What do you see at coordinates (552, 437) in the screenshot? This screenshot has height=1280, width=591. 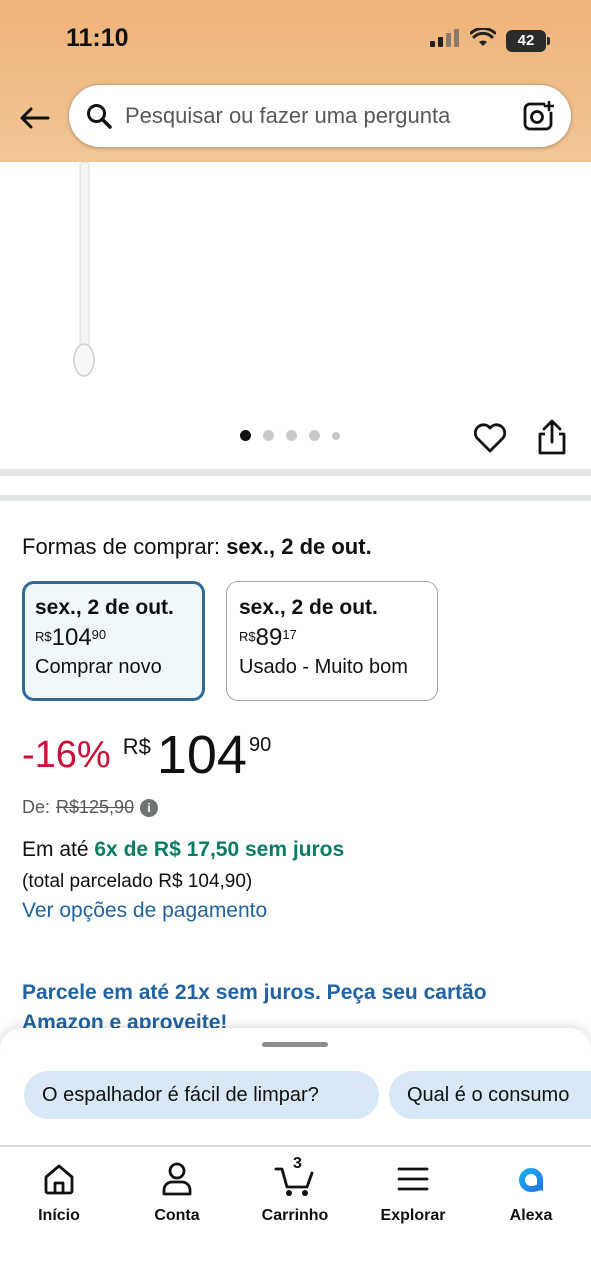 I see `share-icon` at bounding box center [552, 437].